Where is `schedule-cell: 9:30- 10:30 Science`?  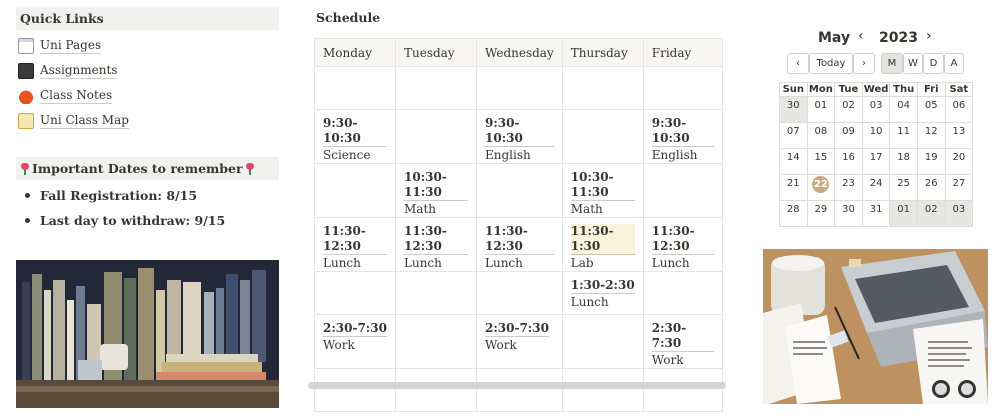
schedule-cell: 9:30- 10:30 Science is located at coordinates (355, 136).